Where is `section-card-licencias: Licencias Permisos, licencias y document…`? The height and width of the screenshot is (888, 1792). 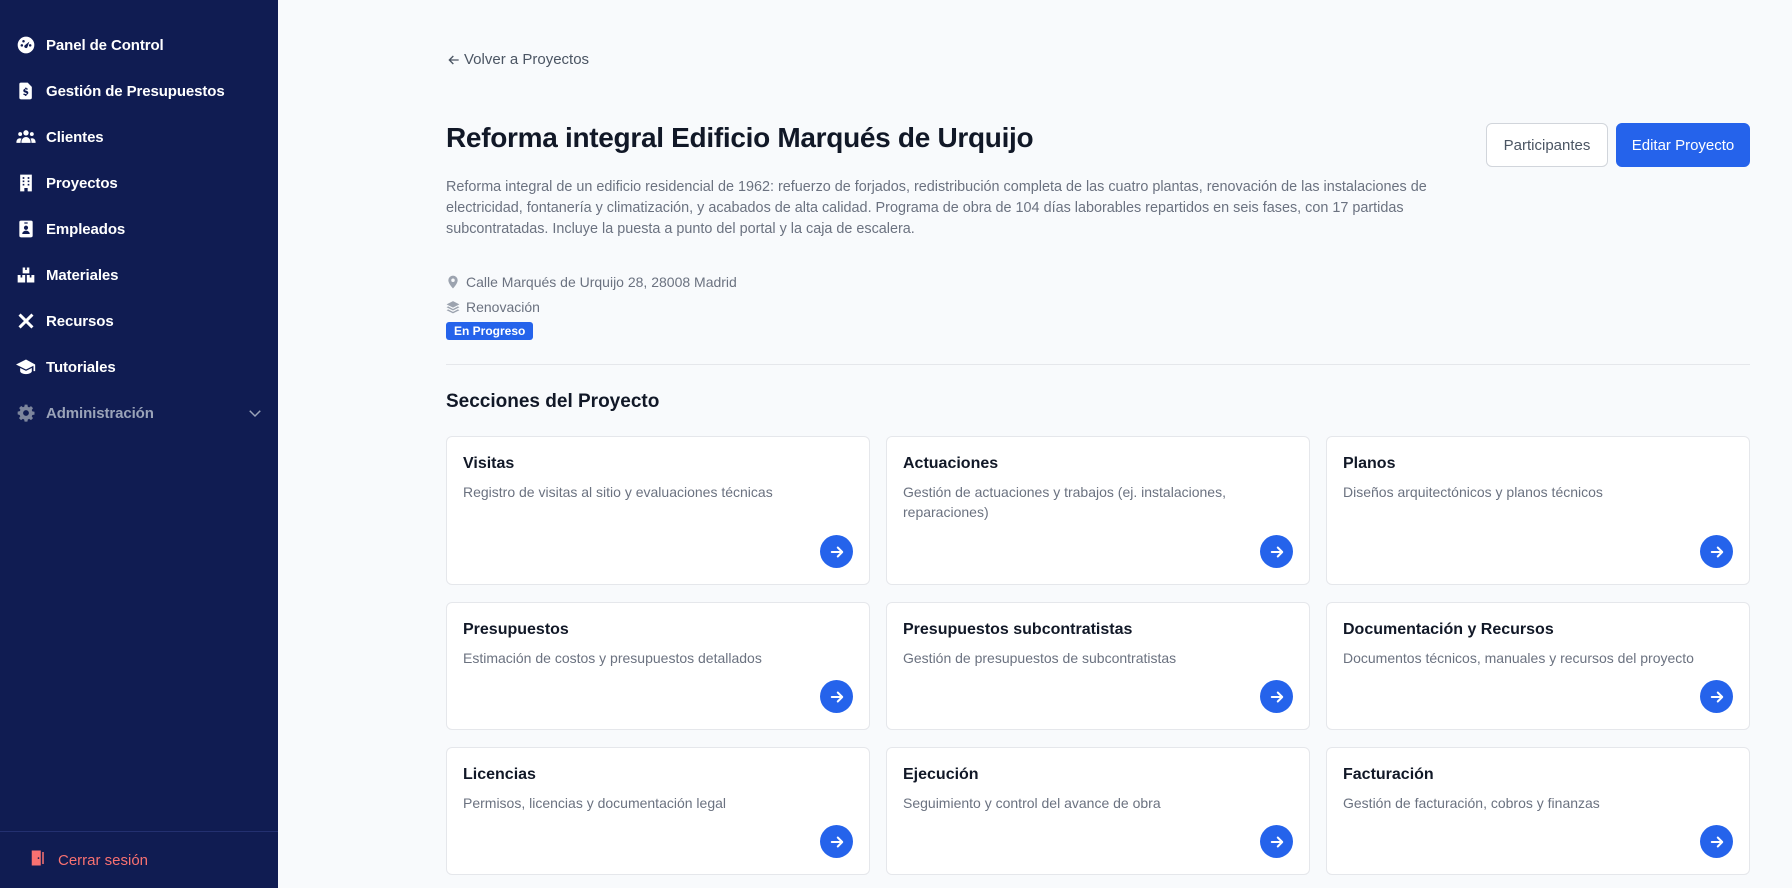 section-card-licencias: Licencias Permisos, licencias y document… is located at coordinates (658, 811).